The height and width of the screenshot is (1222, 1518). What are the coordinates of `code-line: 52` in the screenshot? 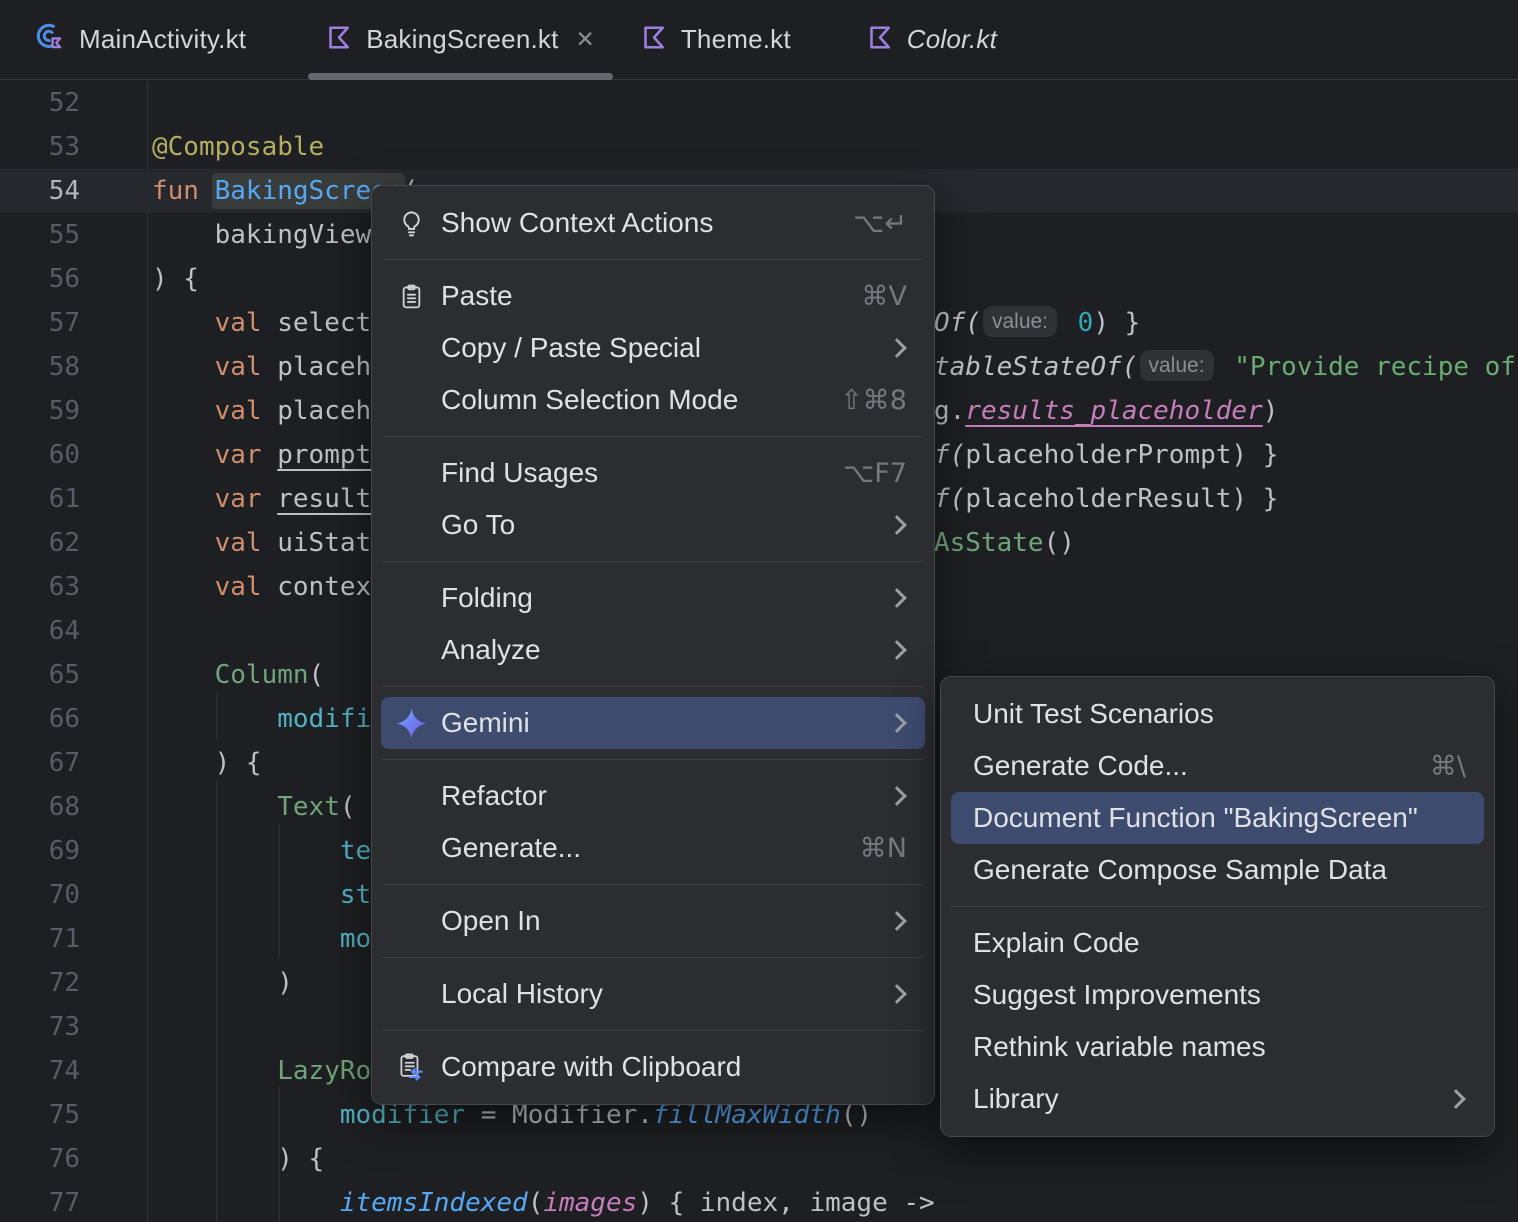 It's located at (759, 103).